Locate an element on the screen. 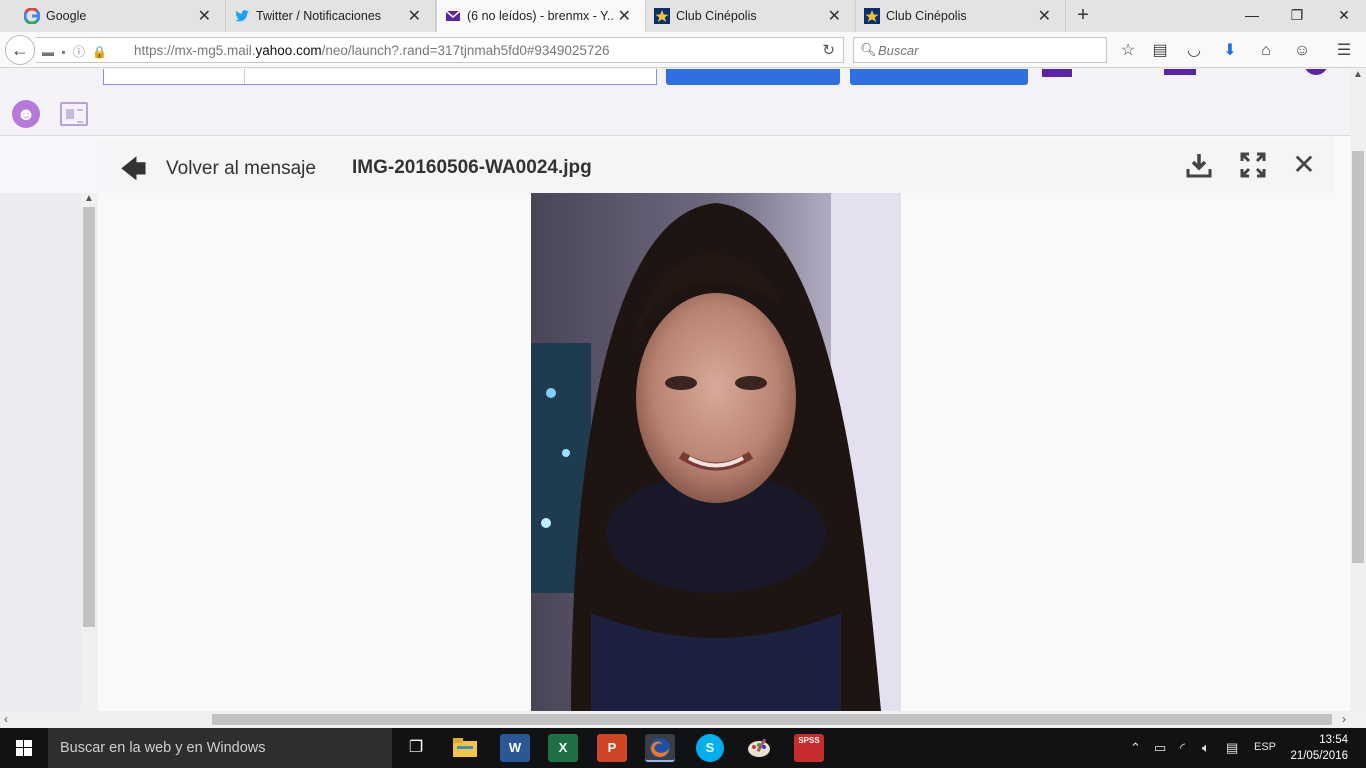 The image size is (1366, 768). url-domain: yahoo.com is located at coordinates (288, 50).